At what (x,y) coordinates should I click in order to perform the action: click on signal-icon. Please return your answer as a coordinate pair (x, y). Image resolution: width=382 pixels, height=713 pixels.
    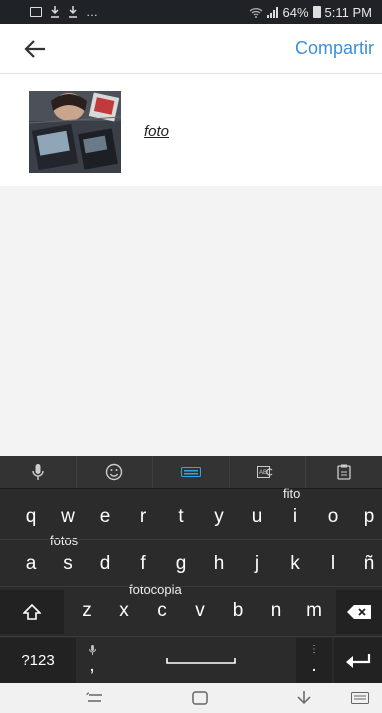
    Looking at the image, I should click on (272, 12).